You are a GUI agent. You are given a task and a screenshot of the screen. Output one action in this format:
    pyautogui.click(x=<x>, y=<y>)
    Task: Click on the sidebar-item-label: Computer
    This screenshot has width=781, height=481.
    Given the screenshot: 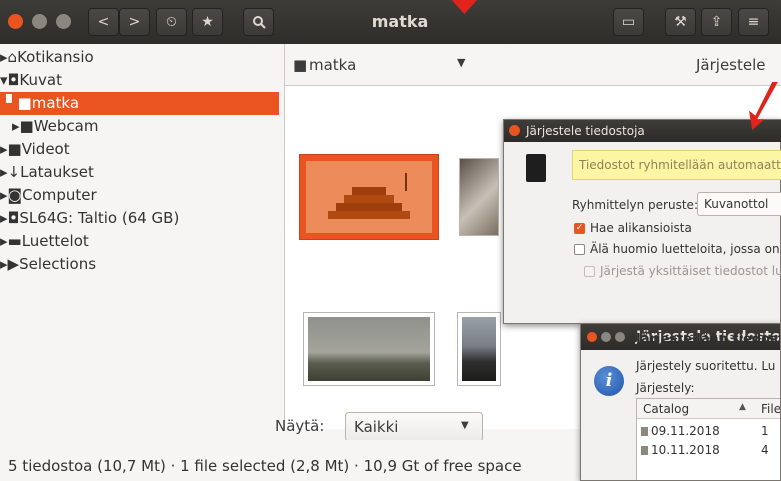 What is the action you would take?
    pyautogui.click(x=59, y=195)
    